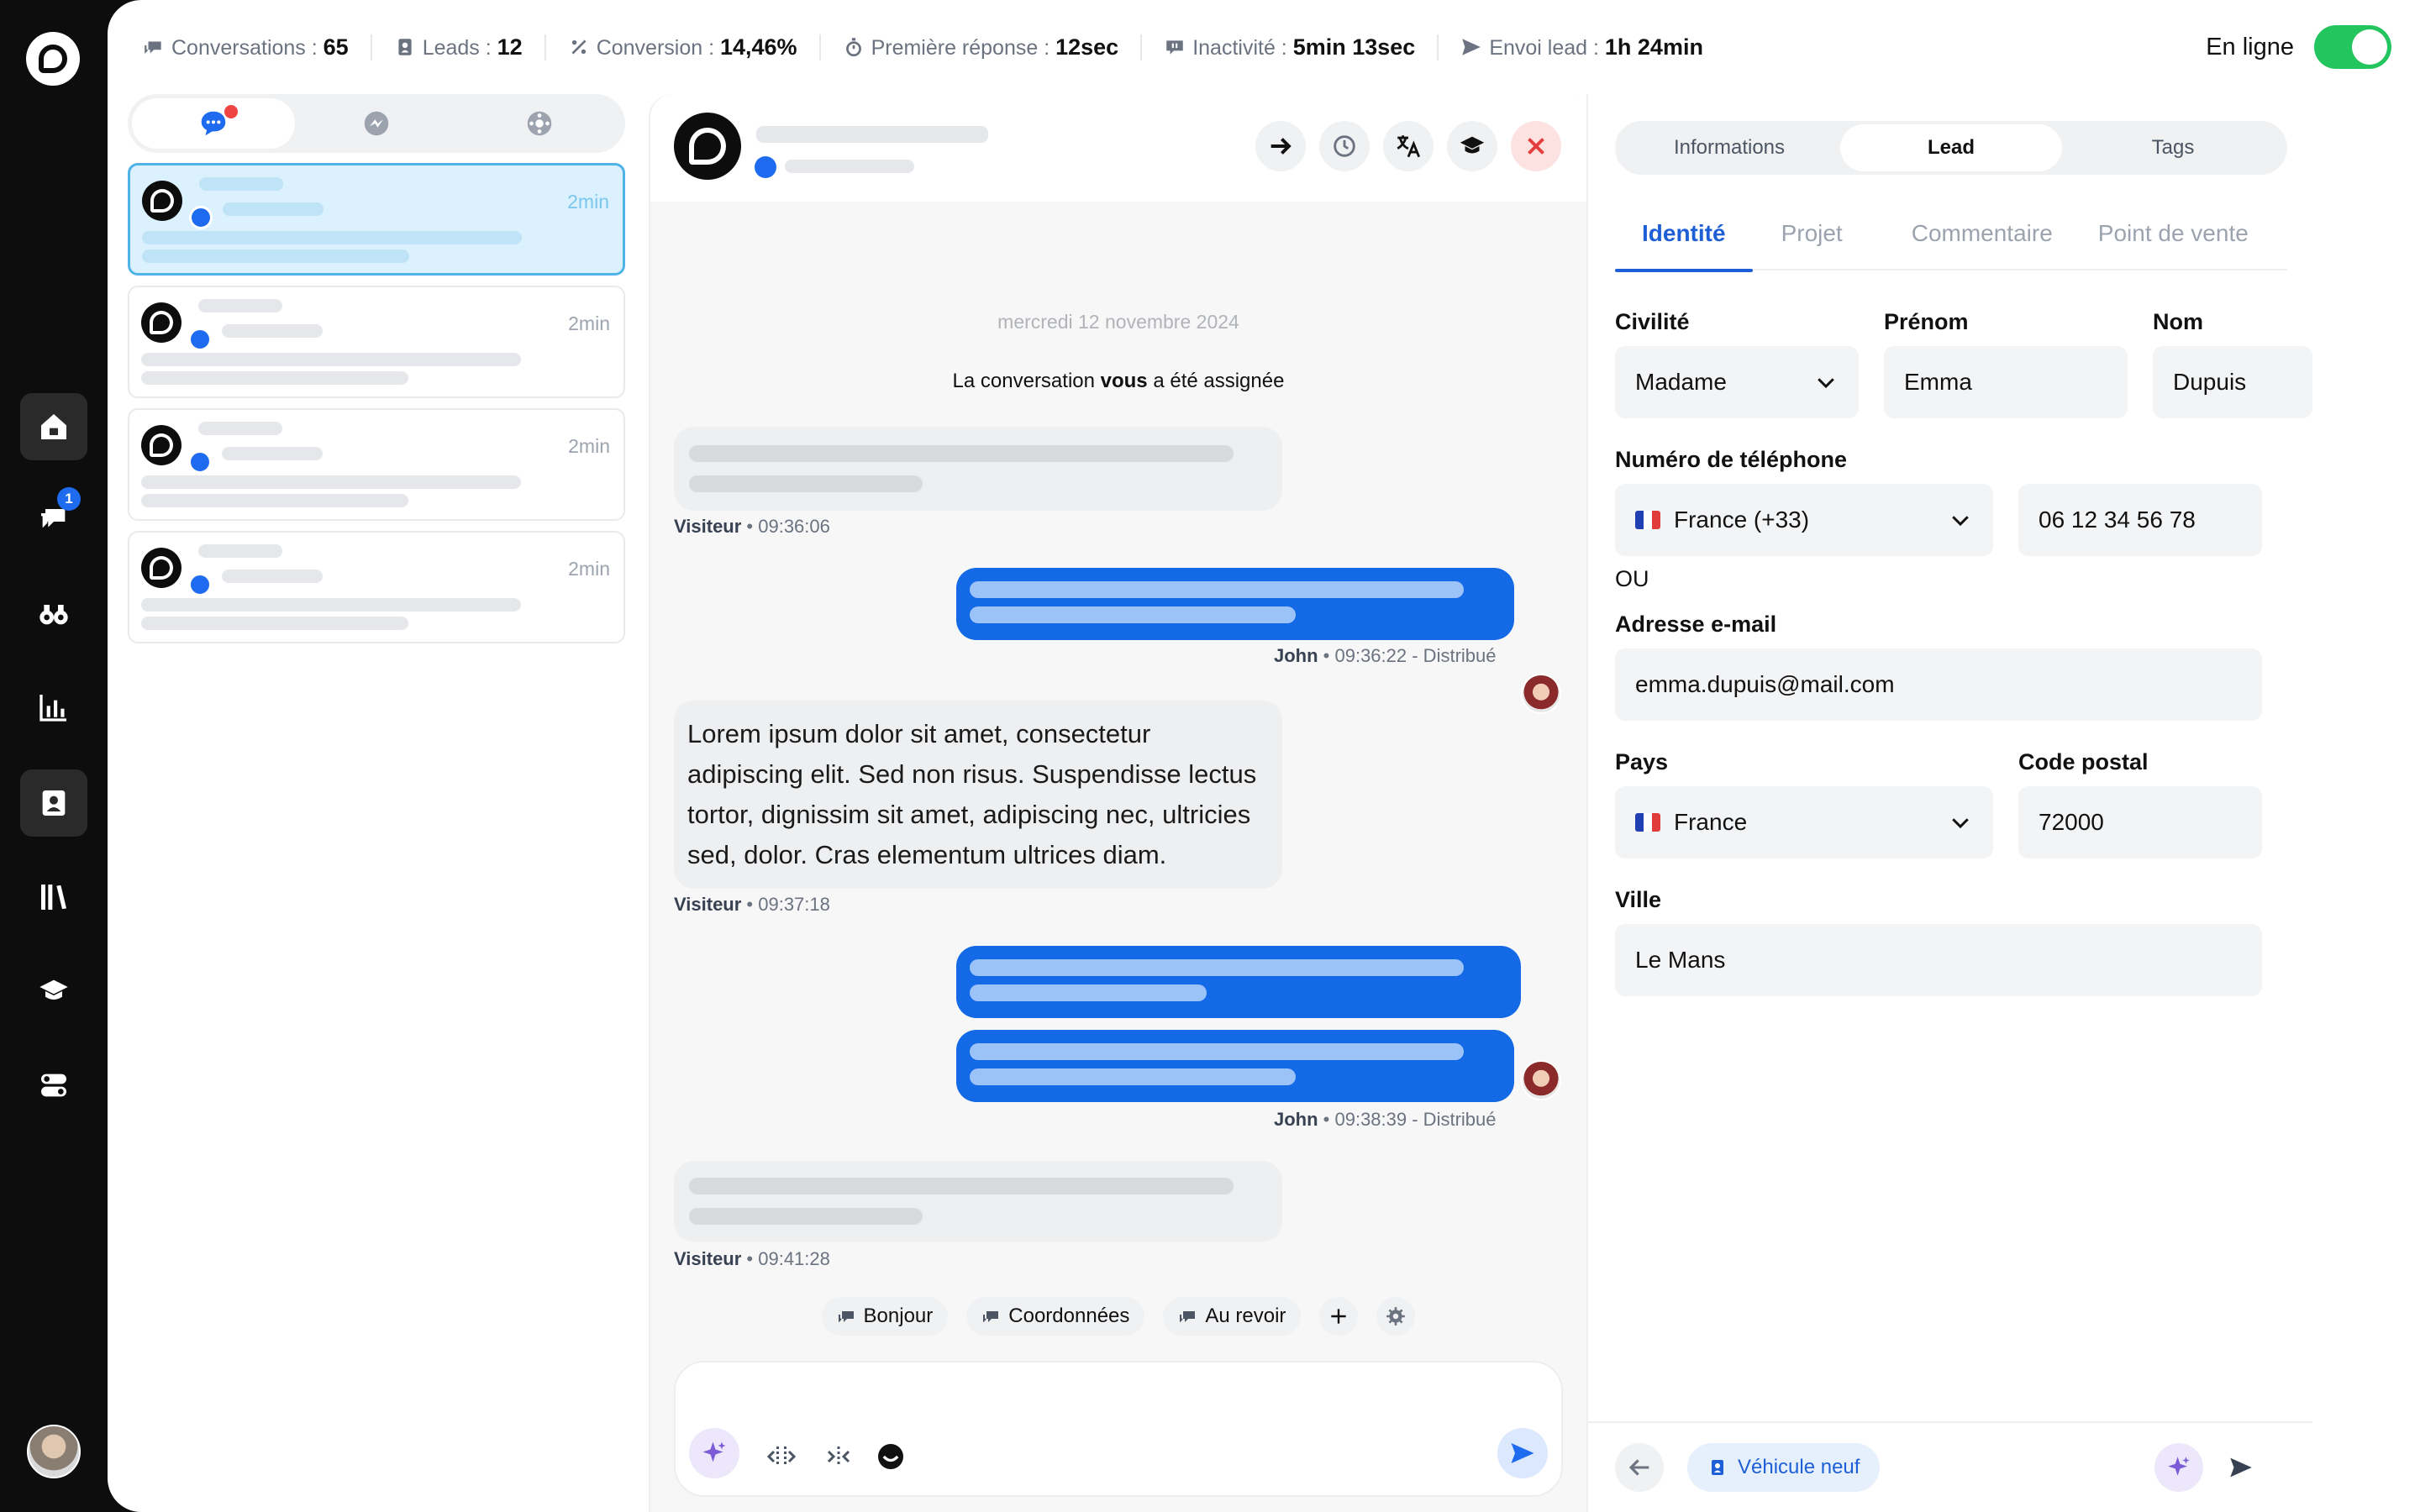 This screenshot has height=1512, width=2420. What do you see at coordinates (1938, 960) in the screenshot?
I see `ville-field: Le Mans` at bounding box center [1938, 960].